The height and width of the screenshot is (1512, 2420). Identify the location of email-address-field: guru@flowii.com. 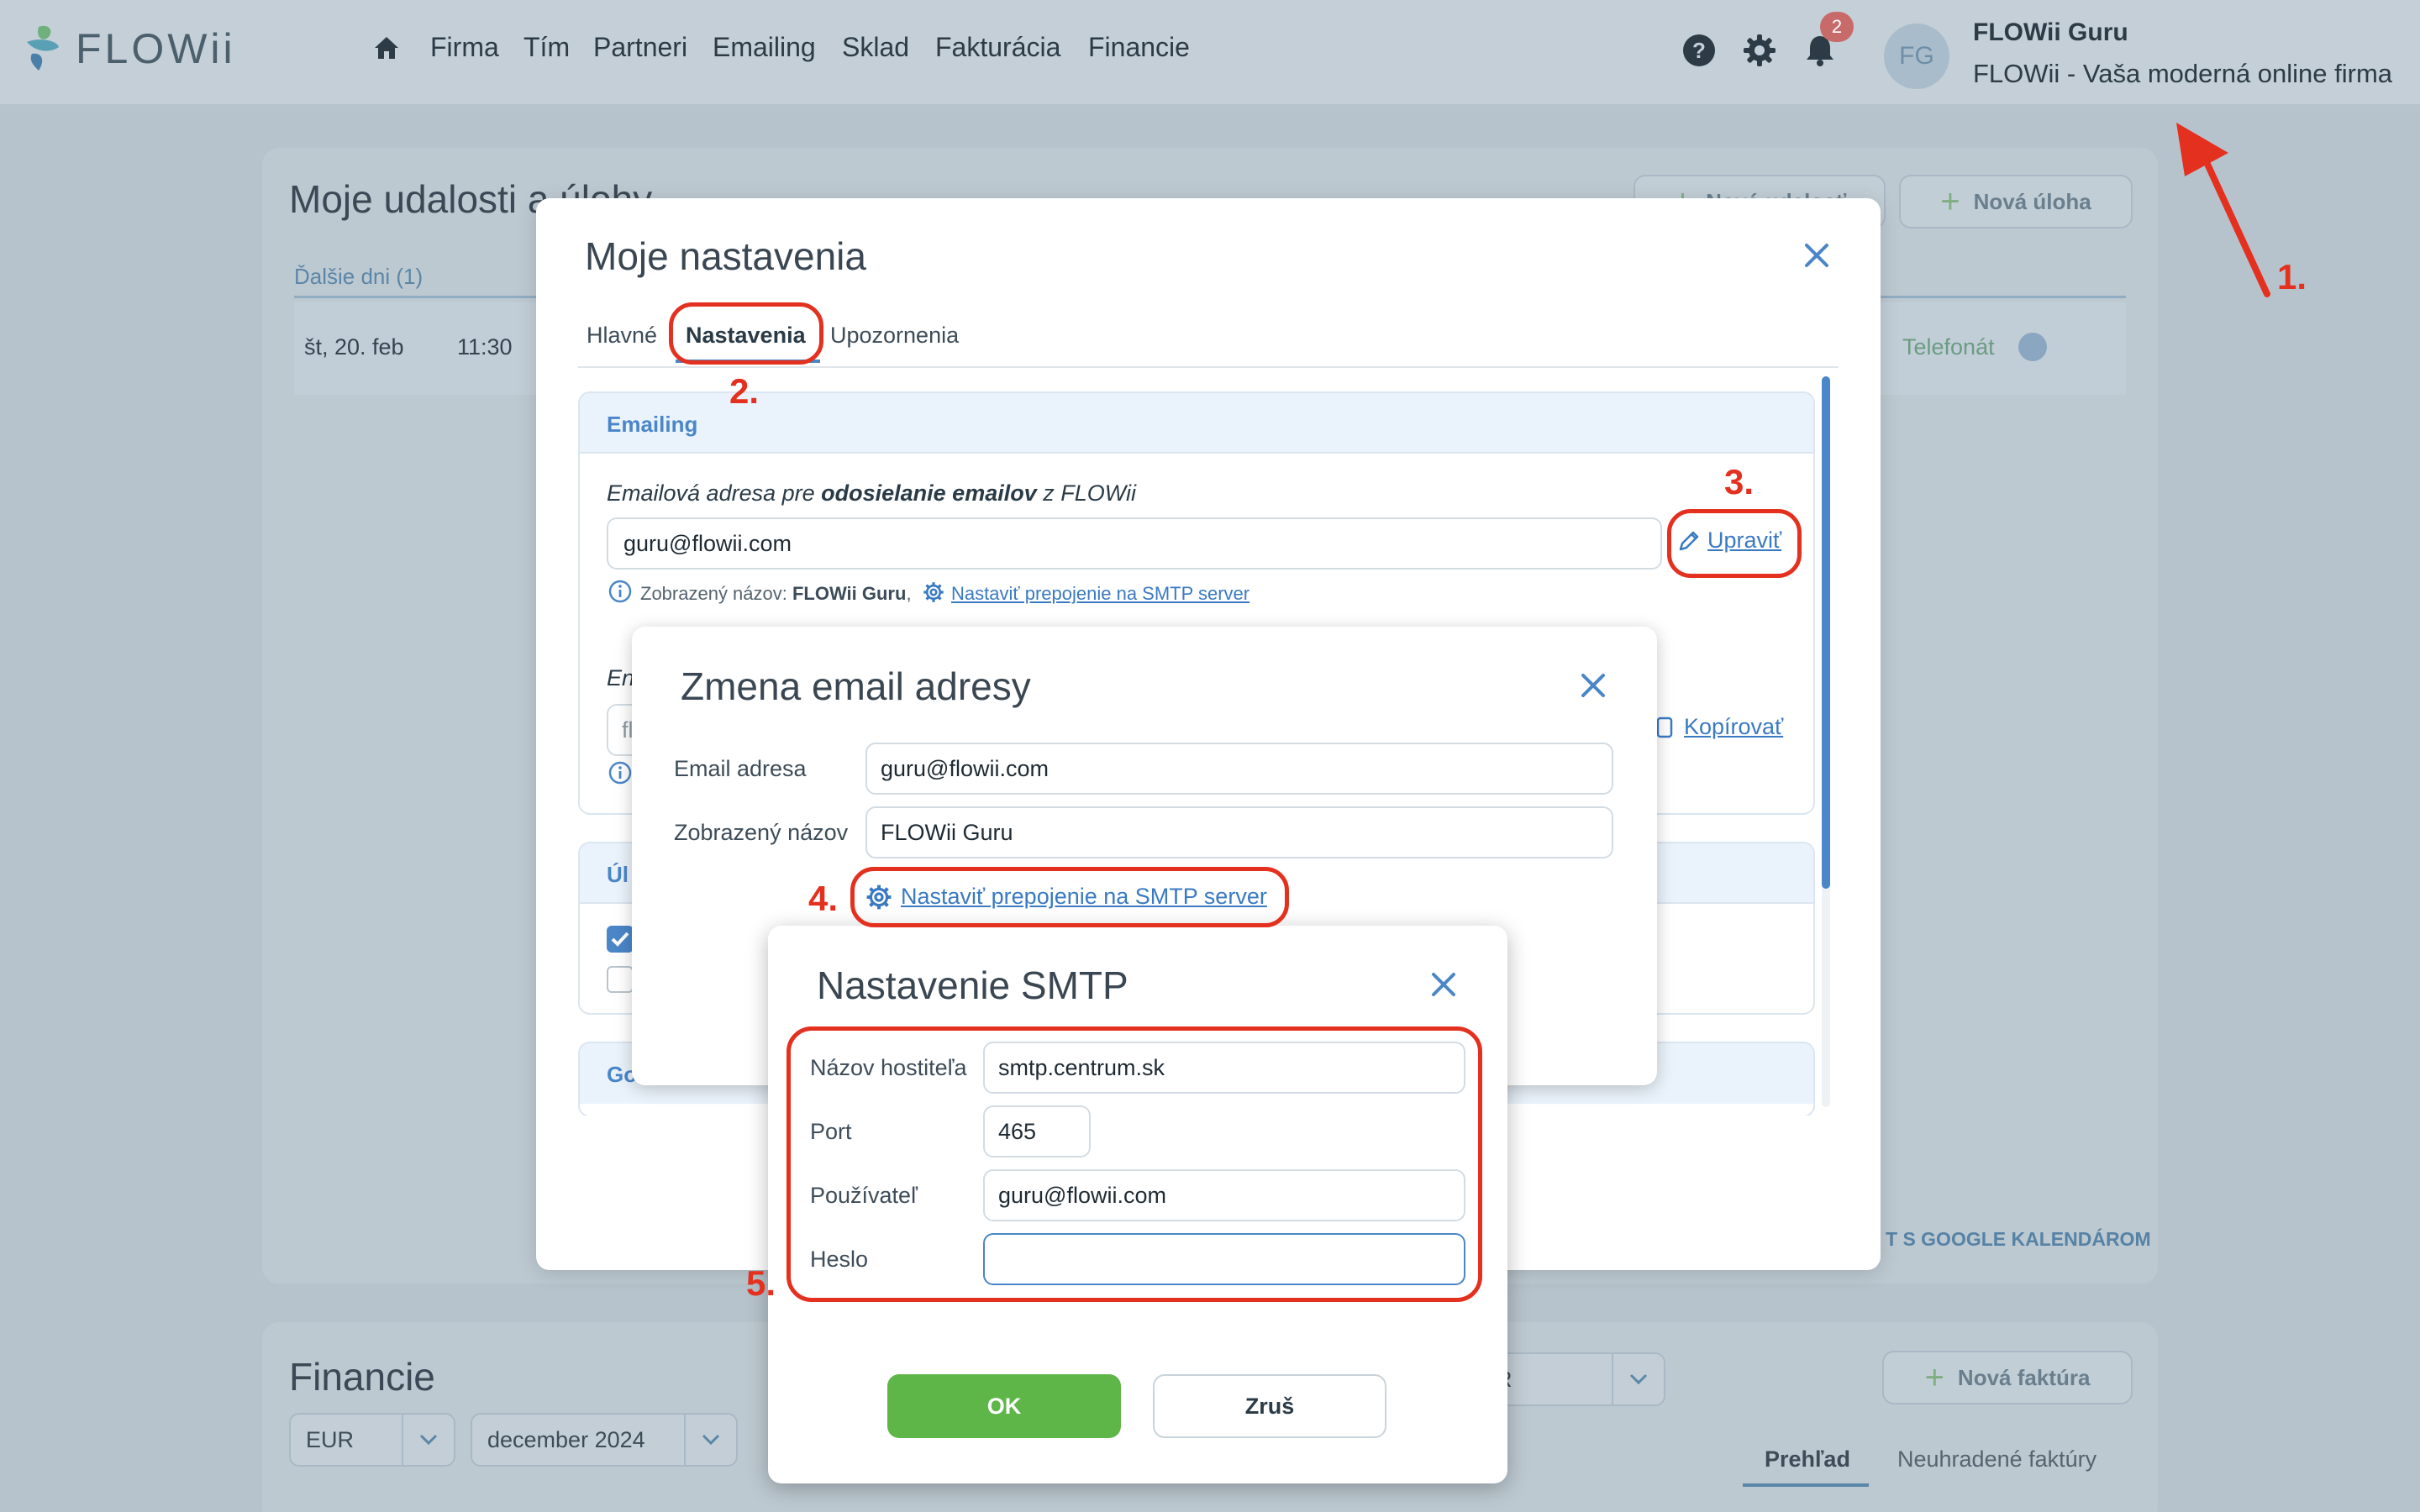
(1239, 769).